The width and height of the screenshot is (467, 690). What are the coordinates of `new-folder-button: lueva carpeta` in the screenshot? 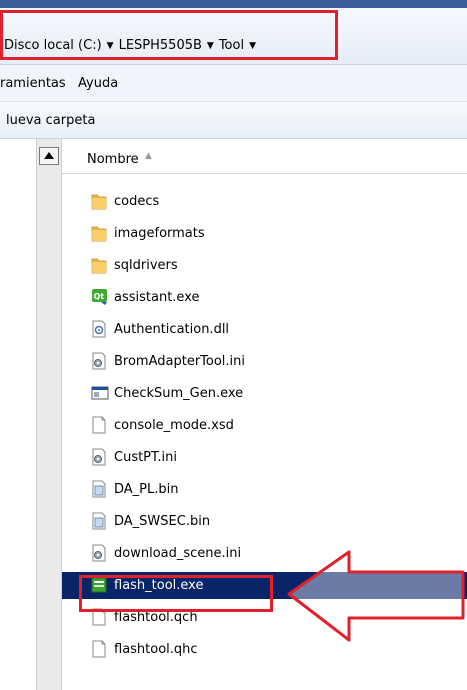 It's located at (50, 120).